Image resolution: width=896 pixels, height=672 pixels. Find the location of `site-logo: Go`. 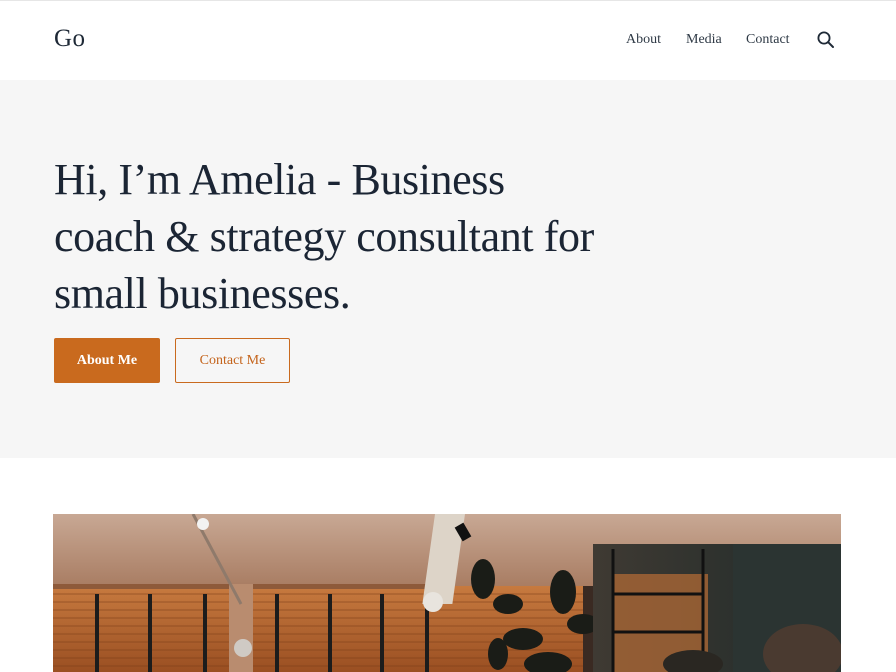

site-logo: Go is located at coordinates (70, 39).